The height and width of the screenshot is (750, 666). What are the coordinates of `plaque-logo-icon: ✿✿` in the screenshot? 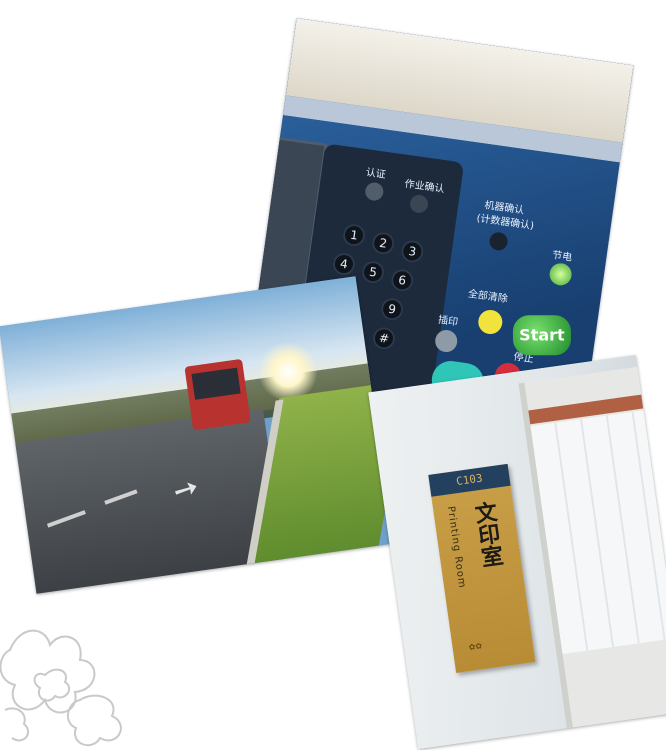 It's located at (475, 646).